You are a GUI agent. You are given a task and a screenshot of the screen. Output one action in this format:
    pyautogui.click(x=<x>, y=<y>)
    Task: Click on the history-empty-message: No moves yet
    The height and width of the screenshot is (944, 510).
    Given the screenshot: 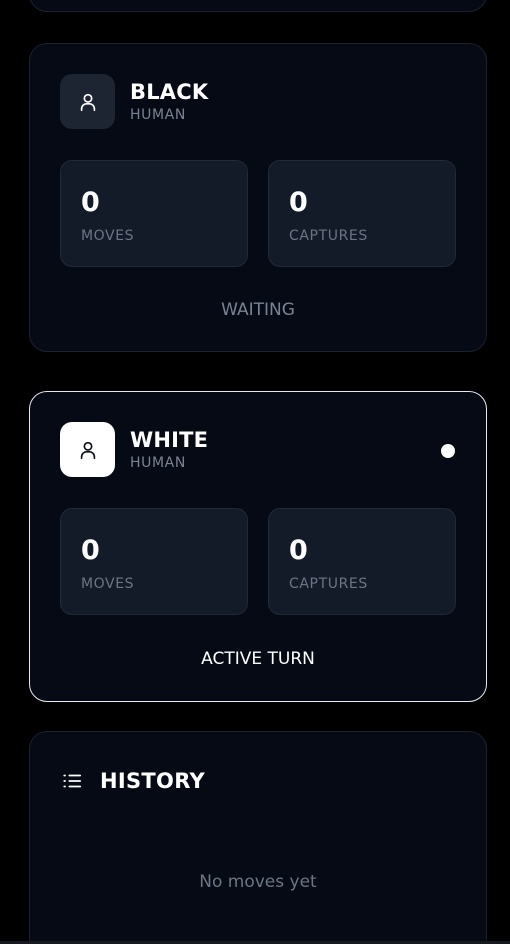 What is the action you would take?
    pyautogui.click(x=258, y=882)
    